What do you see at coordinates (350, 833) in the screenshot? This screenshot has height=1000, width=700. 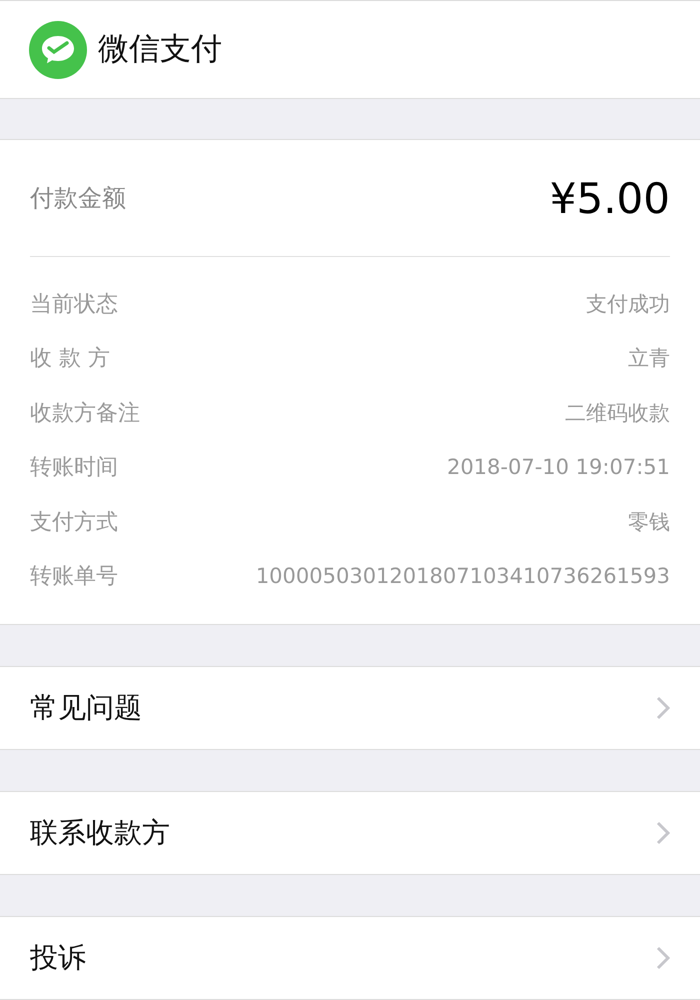 I see `menu-item: 联系收款方` at bounding box center [350, 833].